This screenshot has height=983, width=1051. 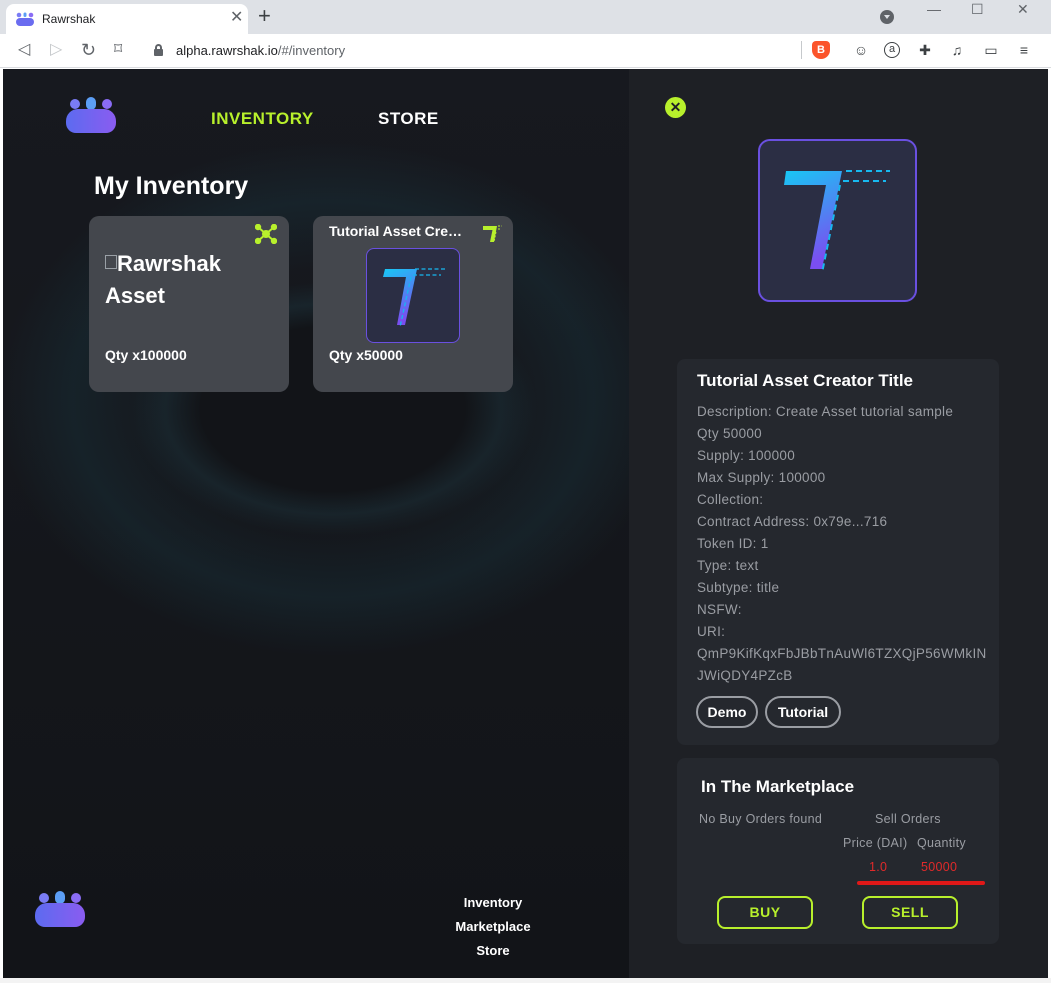 What do you see at coordinates (733, 543) in the screenshot?
I see `asset-token-id: Token ID: 1` at bounding box center [733, 543].